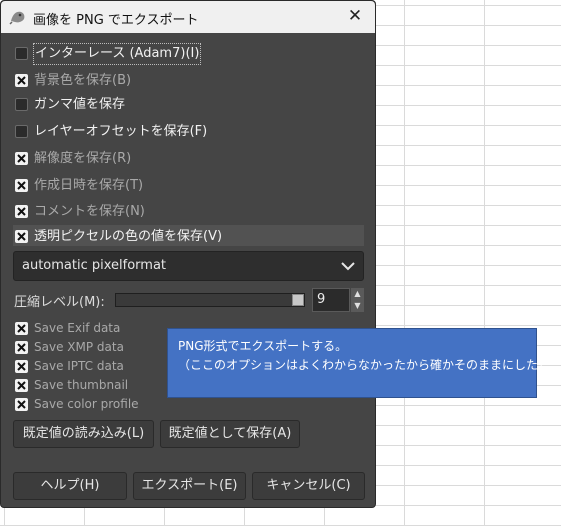 This screenshot has width=561, height=526. Describe the element at coordinates (230, 434) in the screenshot. I see `save-defaults-button: 既定値として保存(A)` at that location.